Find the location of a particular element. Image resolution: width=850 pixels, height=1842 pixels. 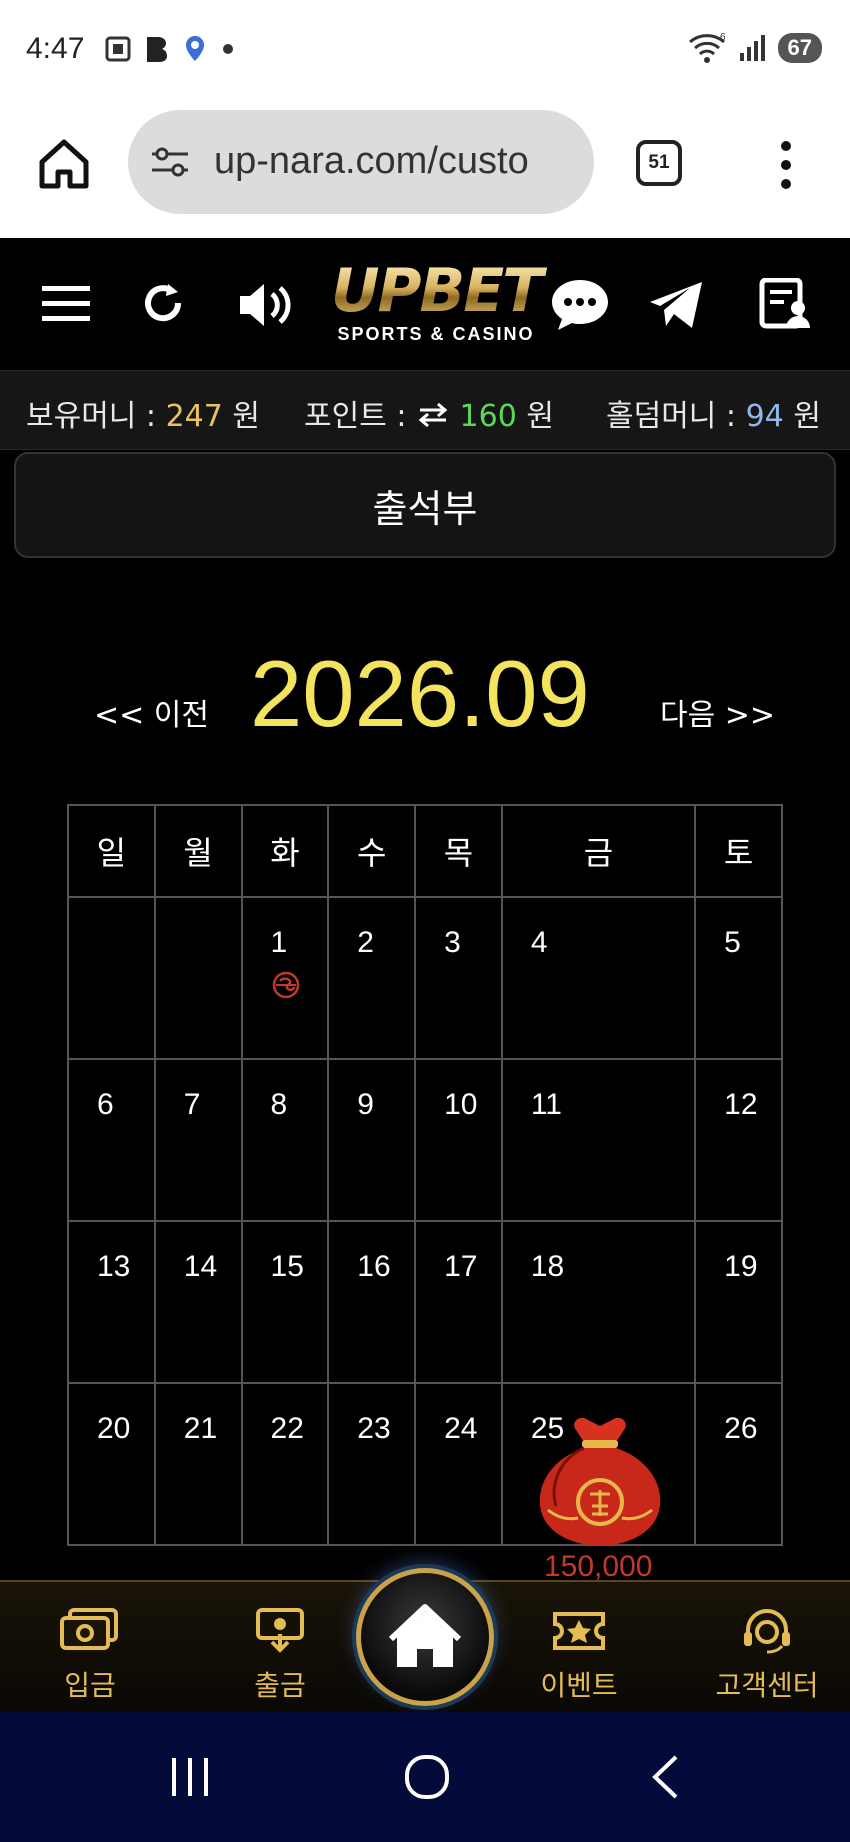

day-cell: 15 is located at coordinates (285, 1302).